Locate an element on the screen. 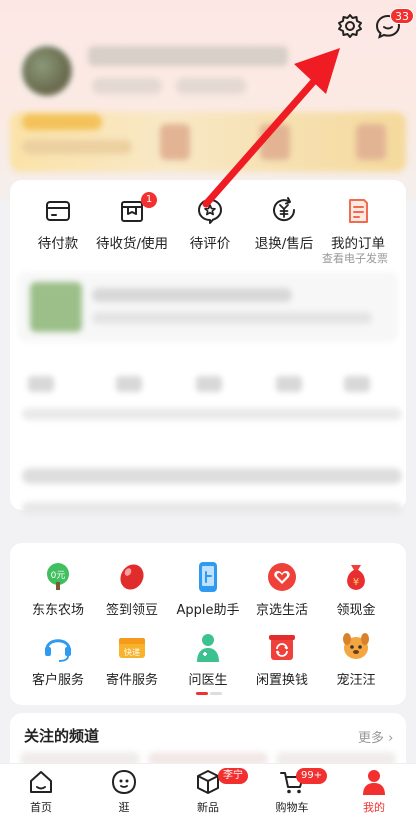  service-label: 问医生 is located at coordinates (208, 680).